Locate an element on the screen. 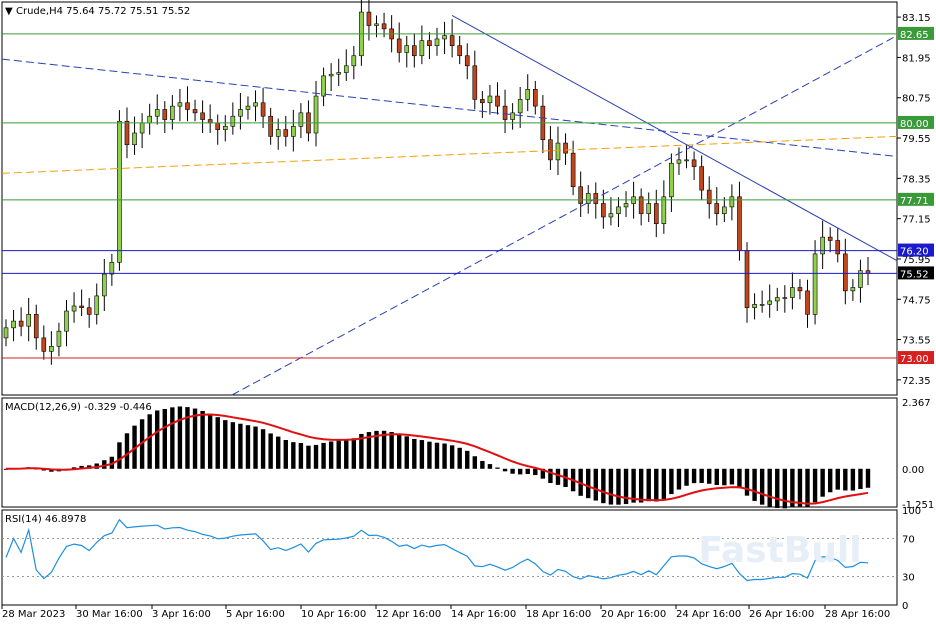 The width and height of the screenshot is (936, 628). macd-label: MACD(12,26,9) -0.329 -0.446 is located at coordinates (78, 407).